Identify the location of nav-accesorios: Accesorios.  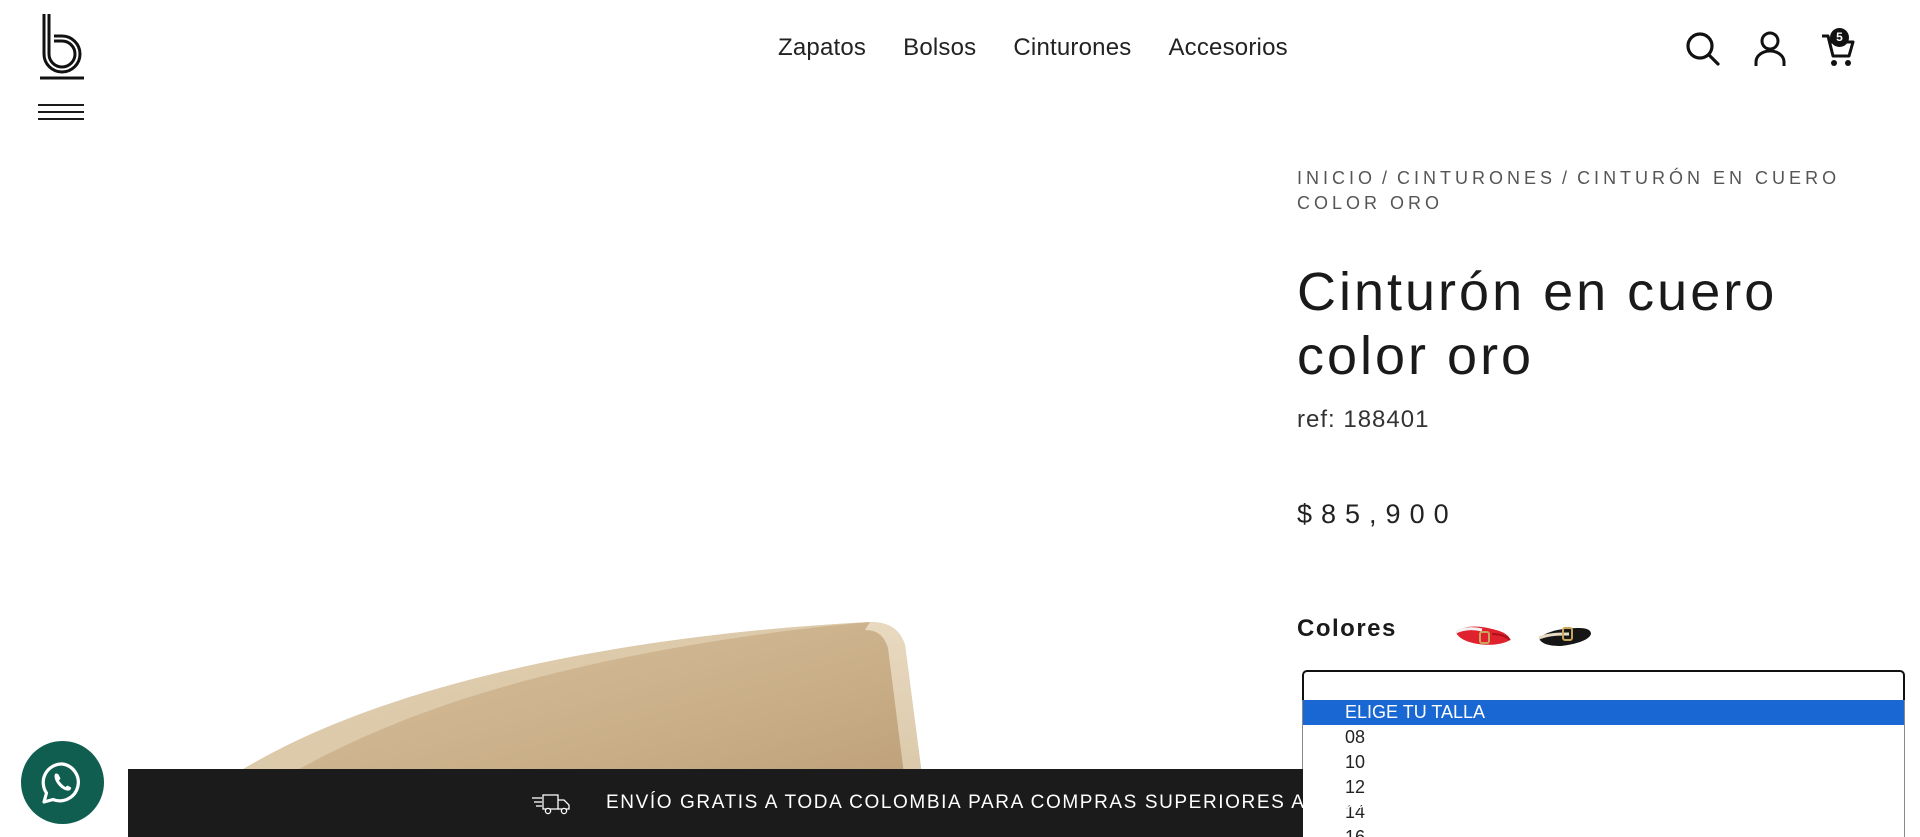
(1227, 48).